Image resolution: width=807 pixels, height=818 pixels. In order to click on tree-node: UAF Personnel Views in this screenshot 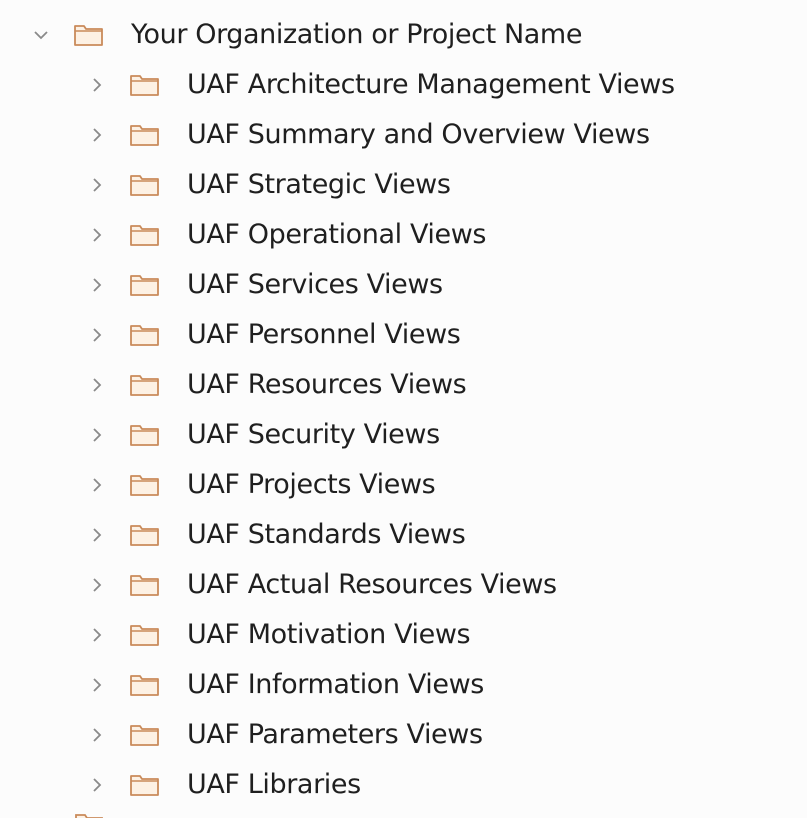, I will do `click(230, 335)`.